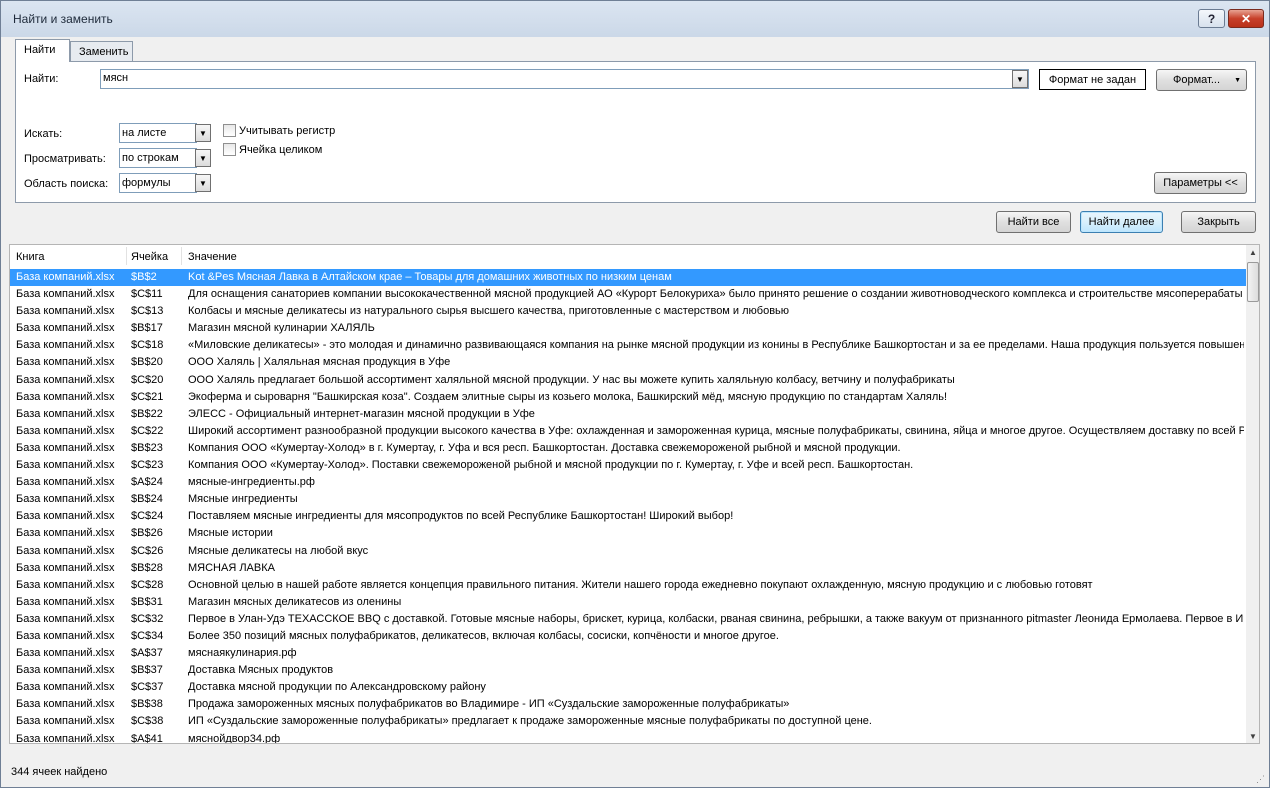 The image size is (1270, 788). What do you see at coordinates (251, 482) in the screenshot?
I see `result-value: мясные-ингредиенты.рф` at bounding box center [251, 482].